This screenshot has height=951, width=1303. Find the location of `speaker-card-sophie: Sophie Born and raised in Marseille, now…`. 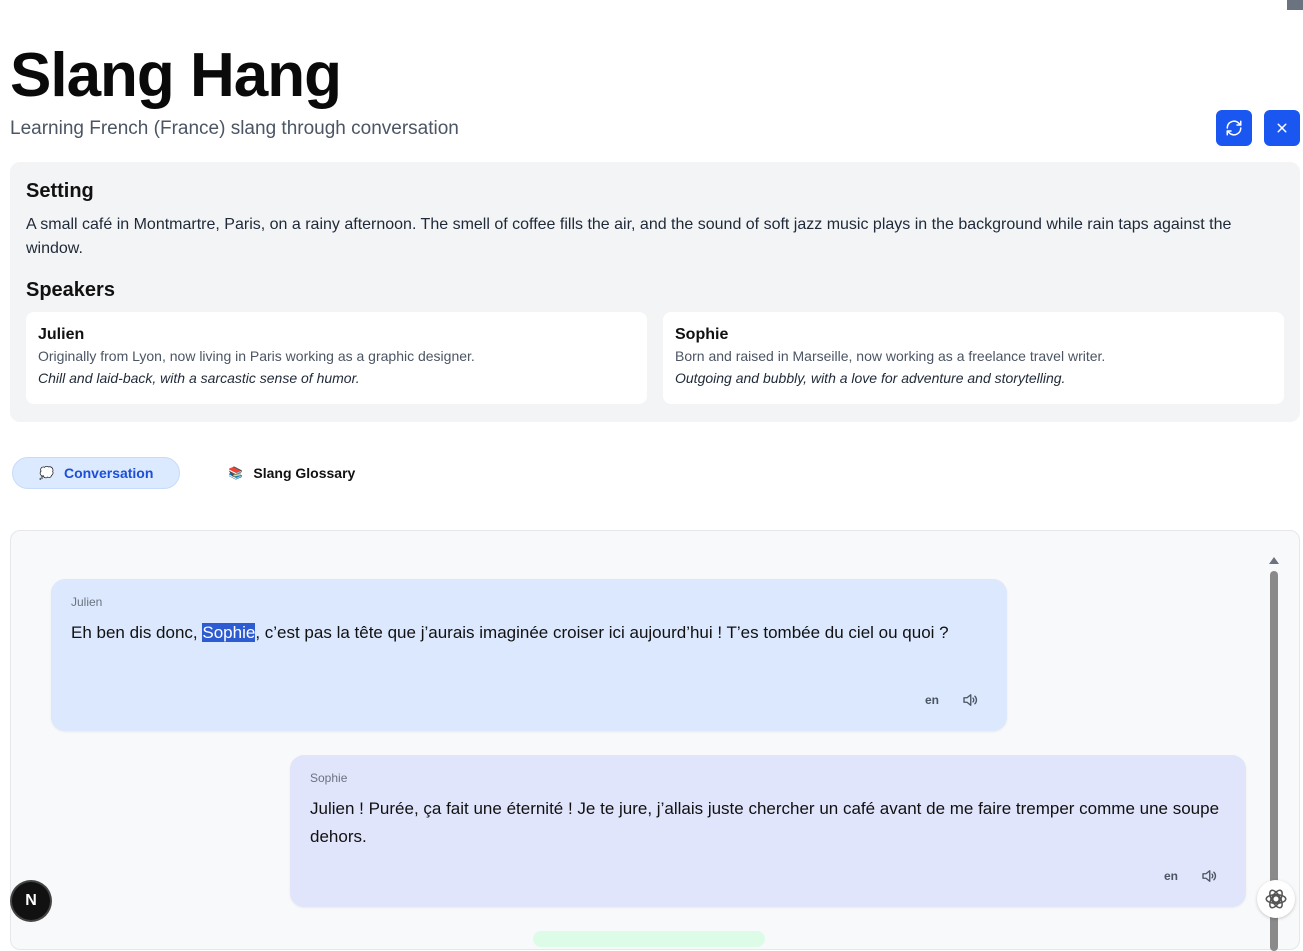

speaker-card-sophie: Sophie Born and raised in Marseille, now… is located at coordinates (973, 358).